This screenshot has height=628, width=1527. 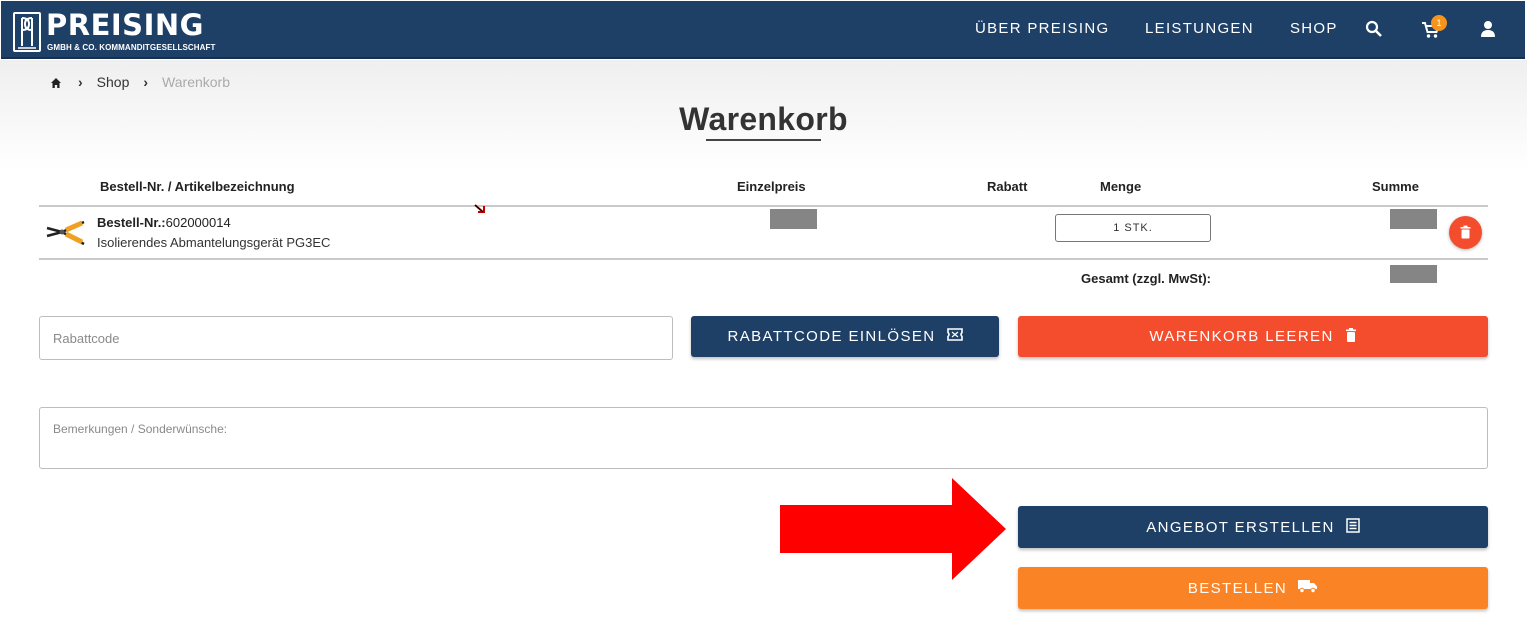 I want to click on clear-cart-button: WARENKORB LEEREN, so click(x=1253, y=336).